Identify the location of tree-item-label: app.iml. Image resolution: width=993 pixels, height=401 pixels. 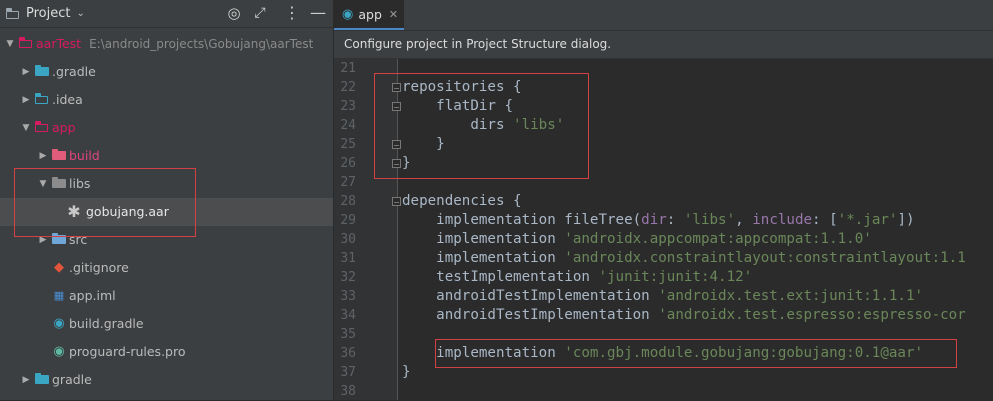
(92, 295).